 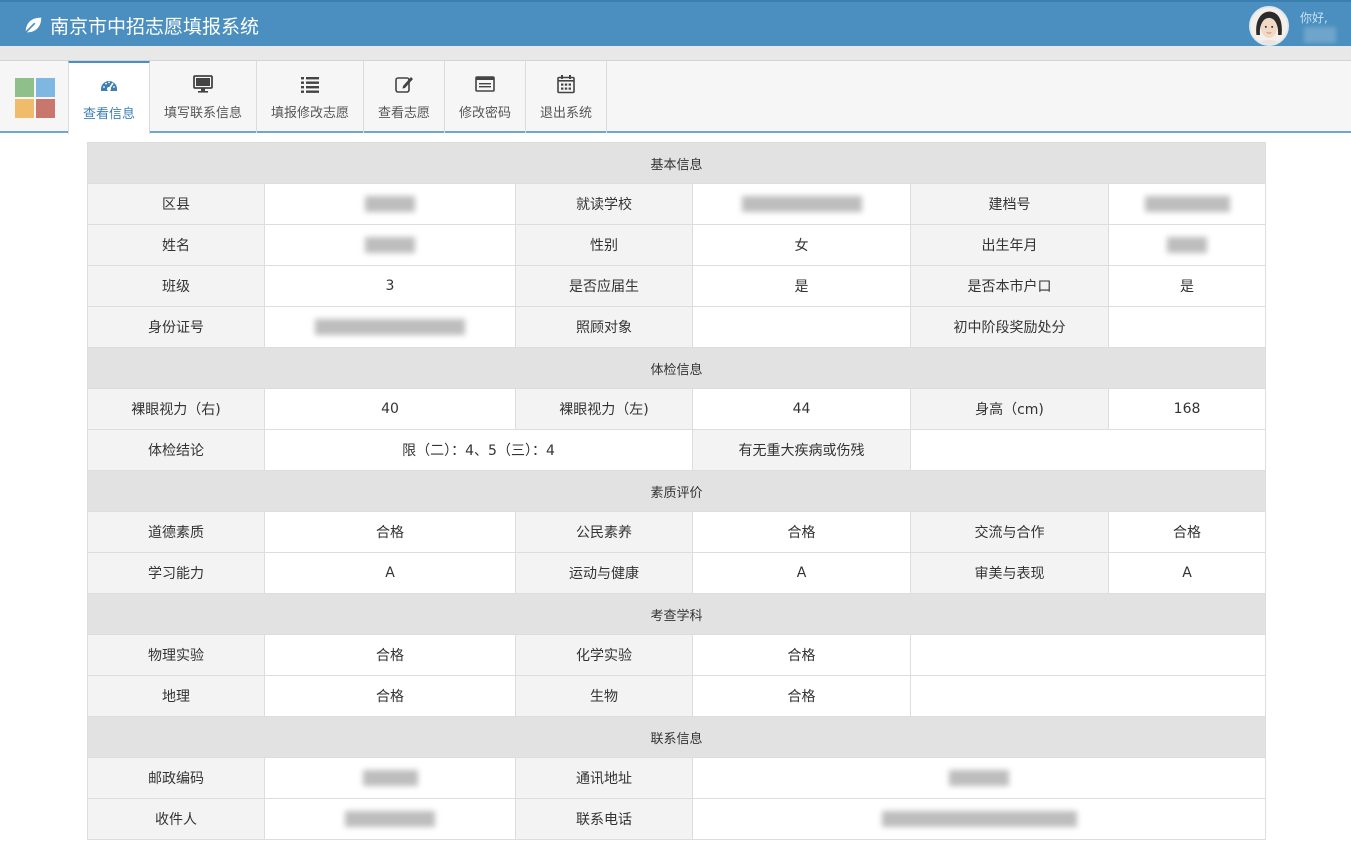 I want to click on avatar, so click(x=1269, y=26).